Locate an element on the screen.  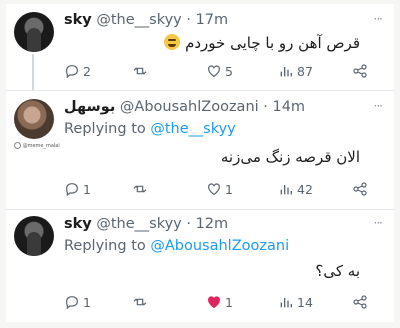
replying-to: Replying to @AbousahlZoozani is located at coordinates (176, 246).